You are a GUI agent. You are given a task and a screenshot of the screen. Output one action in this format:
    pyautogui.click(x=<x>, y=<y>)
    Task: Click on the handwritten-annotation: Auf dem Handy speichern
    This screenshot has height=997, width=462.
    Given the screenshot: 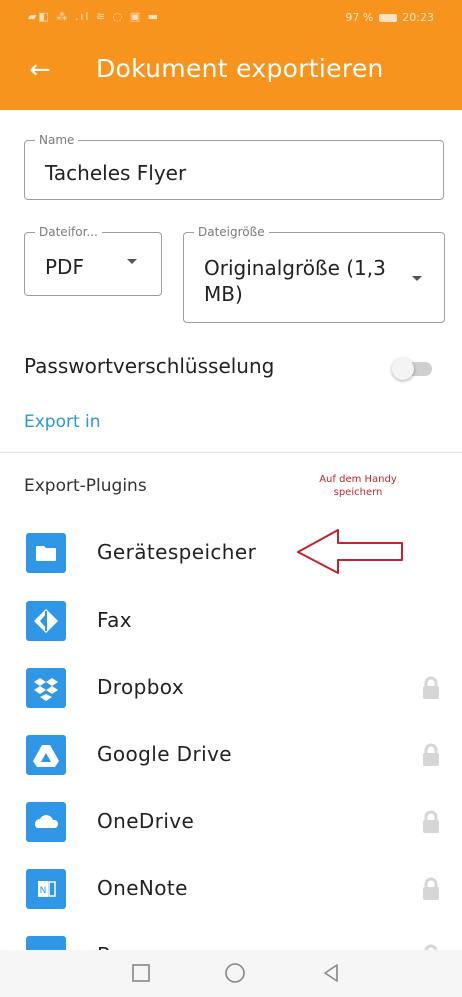 What is the action you would take?
    pyautogui.click(x=358, y=486)
    